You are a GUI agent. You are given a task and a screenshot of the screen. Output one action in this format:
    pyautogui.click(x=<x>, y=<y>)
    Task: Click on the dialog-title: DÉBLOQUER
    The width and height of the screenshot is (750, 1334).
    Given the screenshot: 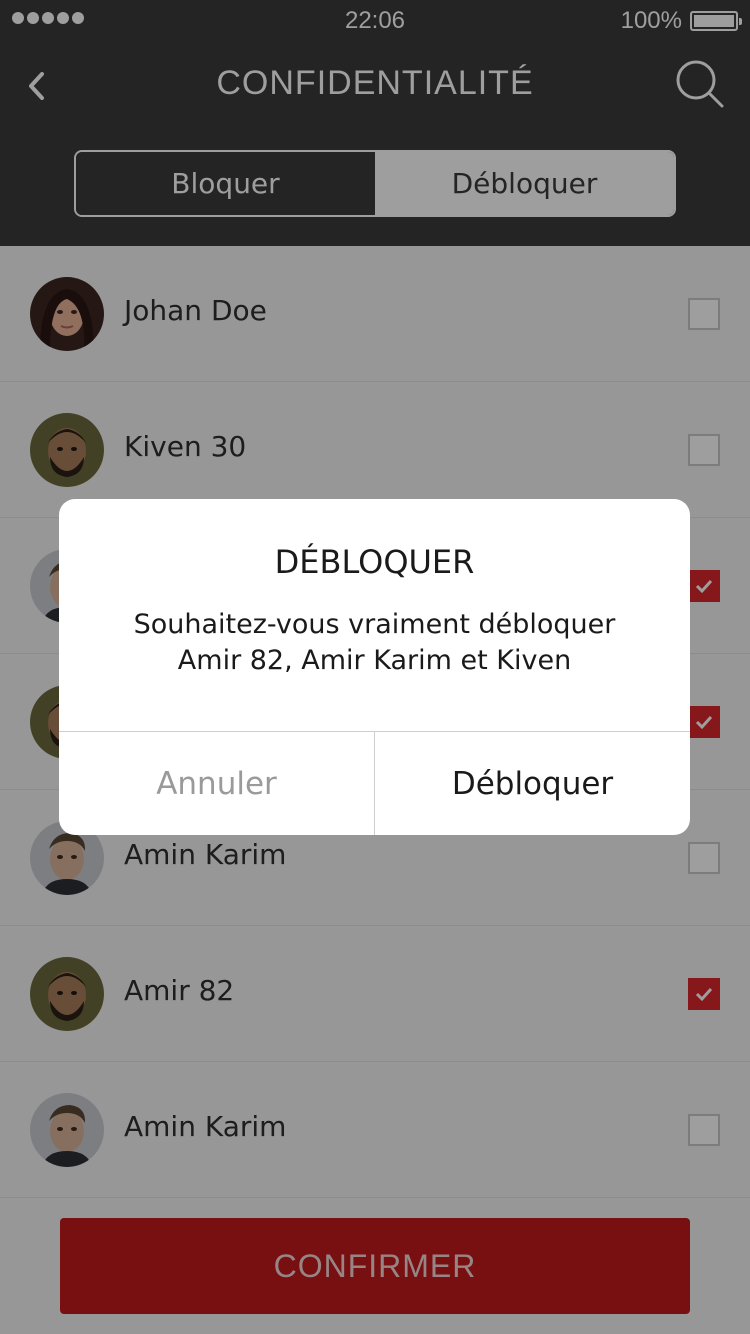 What is the action you would take?
    pyautogui.click(x=374, y=562)
    